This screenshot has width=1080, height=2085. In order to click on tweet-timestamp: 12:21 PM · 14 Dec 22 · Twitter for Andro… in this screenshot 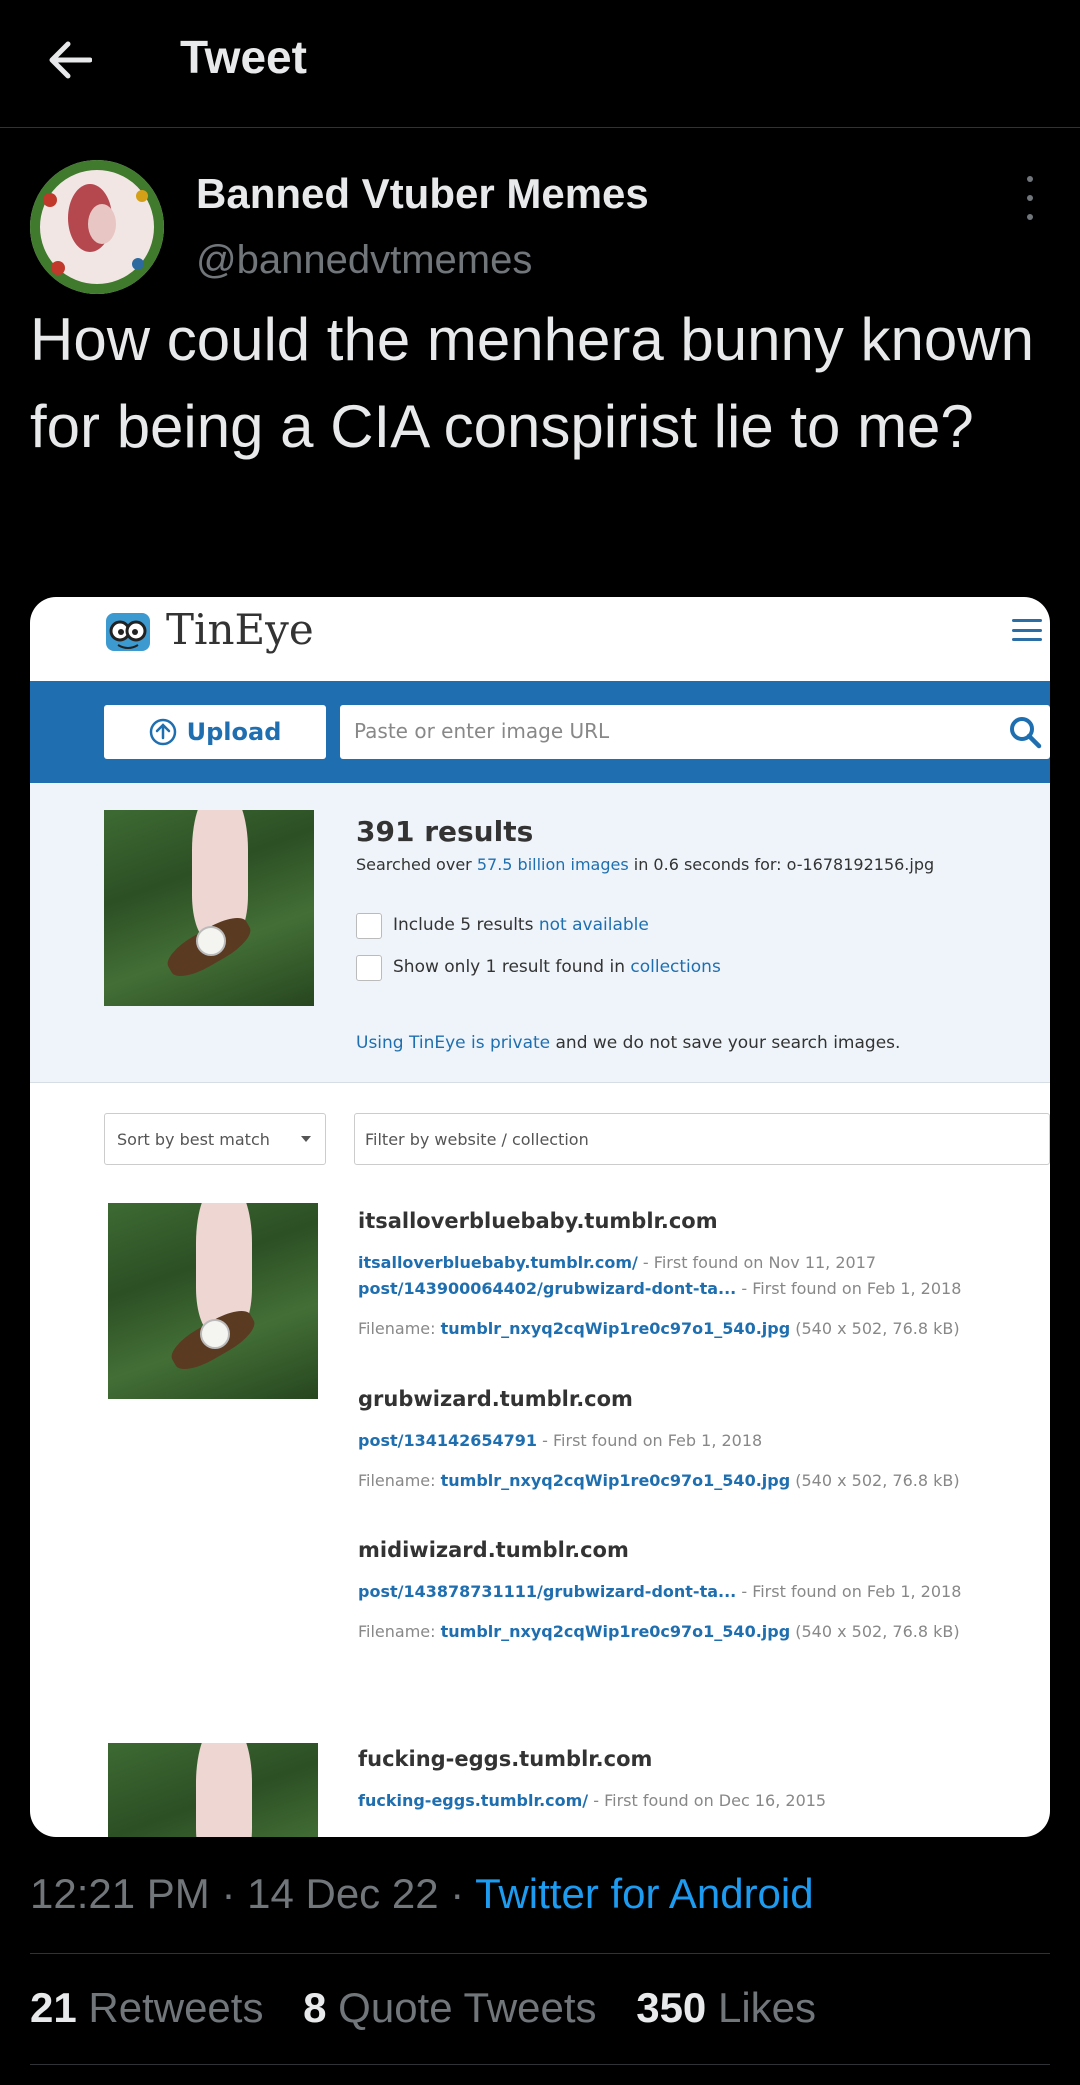, I will do `click(422, 1893)`.